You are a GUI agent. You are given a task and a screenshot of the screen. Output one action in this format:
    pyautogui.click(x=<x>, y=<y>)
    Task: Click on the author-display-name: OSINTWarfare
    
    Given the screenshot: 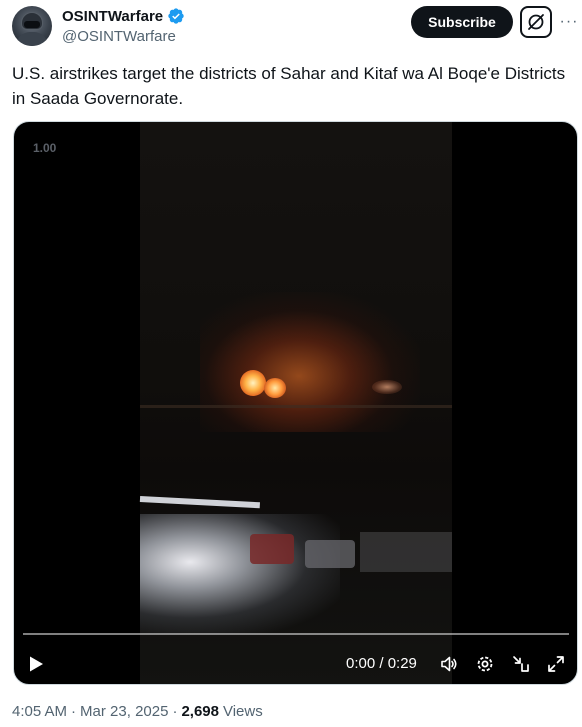 What is the action you would take?
    pyautogui.click(x=112, y=16)
    